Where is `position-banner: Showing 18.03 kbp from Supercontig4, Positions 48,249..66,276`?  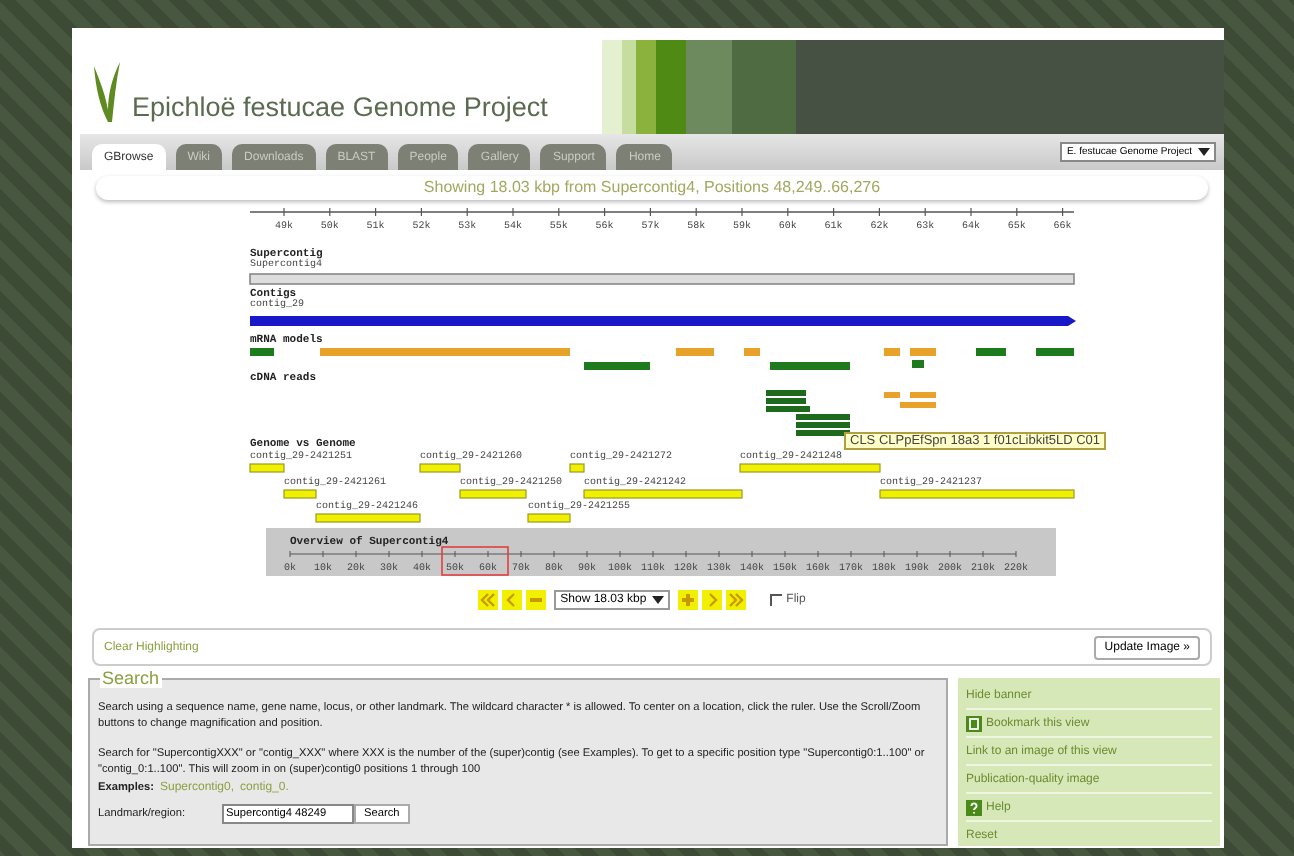 position-banner: Showing 18.03 kbp from Supercontig4, Positions 48,249..66,276 is located at coordinates (652, 188).